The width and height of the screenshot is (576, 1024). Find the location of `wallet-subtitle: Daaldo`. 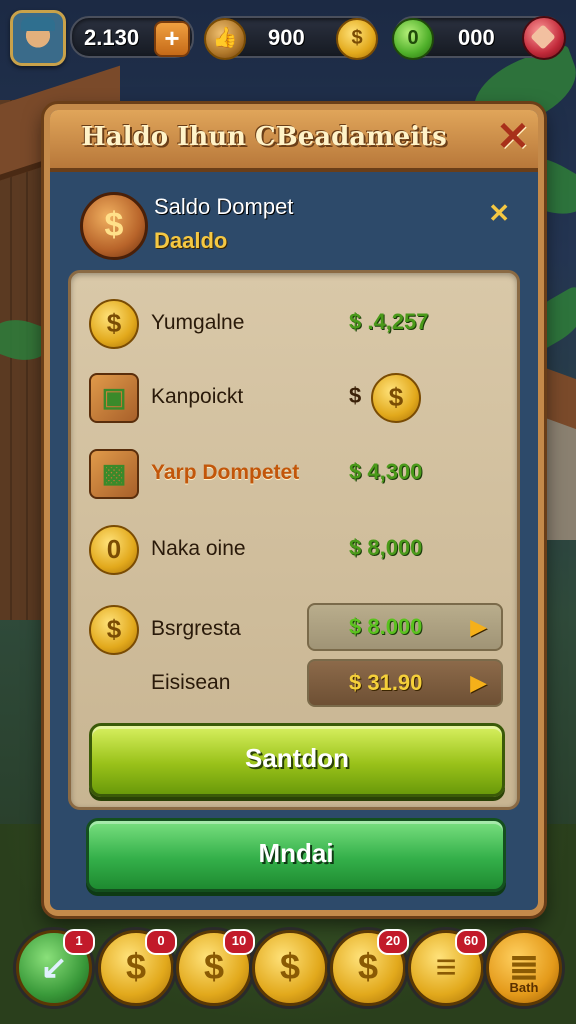

wallet-subtitle: Daaldo is located at coordinates (191, 240).